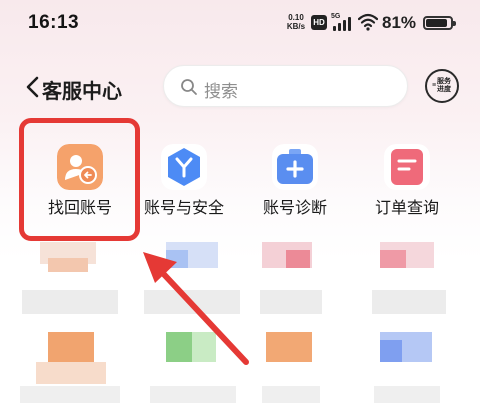 This screenshot has width=480, height=403. Describe the element at coordinates (295, 167) in the screenshot. I see `account-diagnosis-icon` at that location.